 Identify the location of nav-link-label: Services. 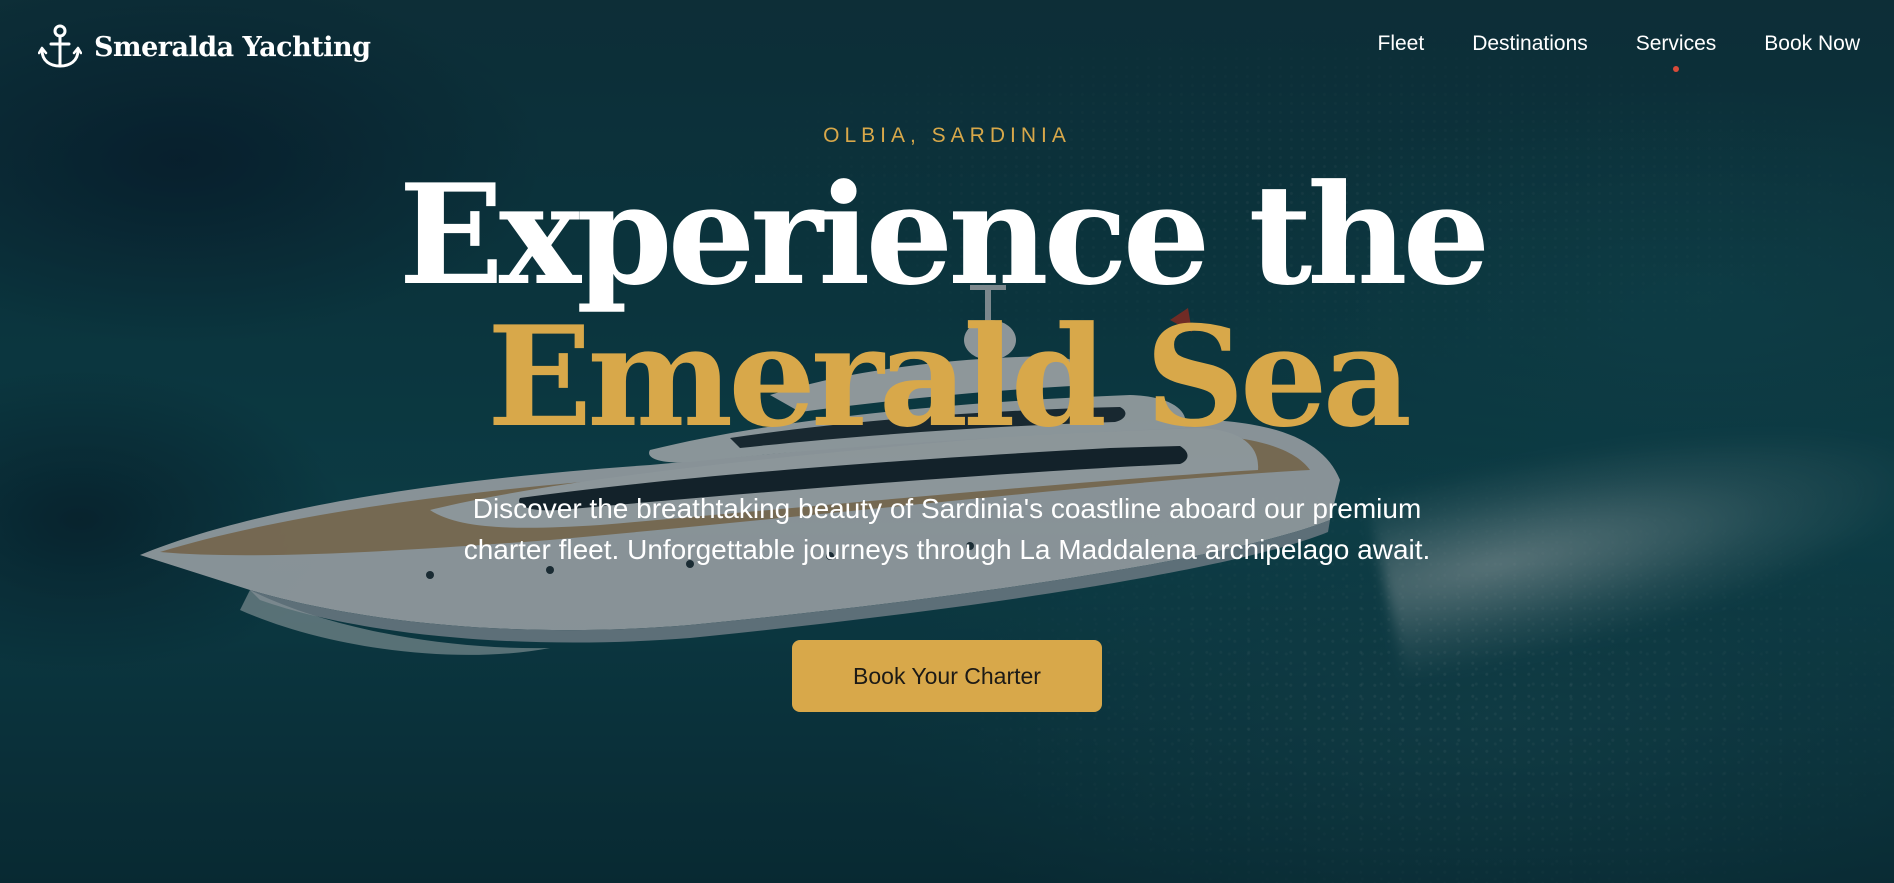
(1676, 43).